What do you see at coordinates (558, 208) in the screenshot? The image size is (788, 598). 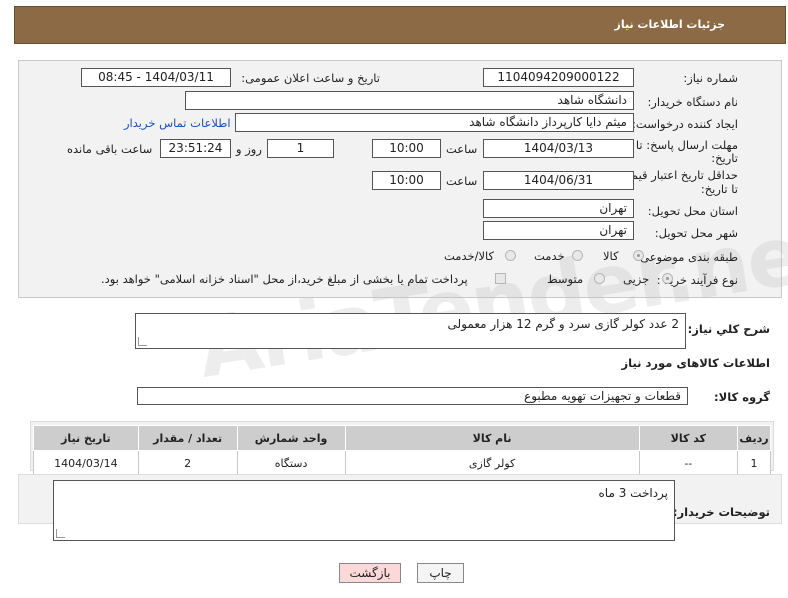 I see `province-field: تهران` at bounding box center [558, 208].